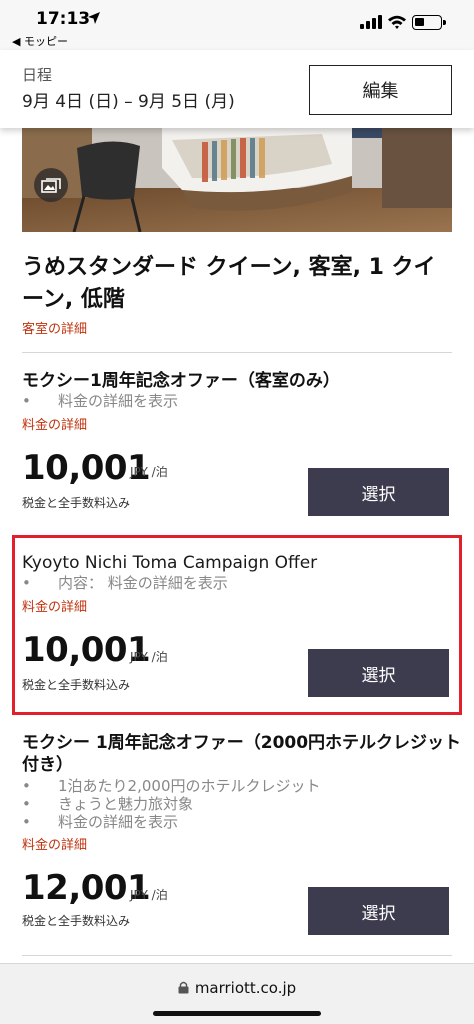  Describe the element at coordinates (100, 822) in the screenshot. I see `offer-3-bullet-3: • 料金の詳細を表示` at that location.